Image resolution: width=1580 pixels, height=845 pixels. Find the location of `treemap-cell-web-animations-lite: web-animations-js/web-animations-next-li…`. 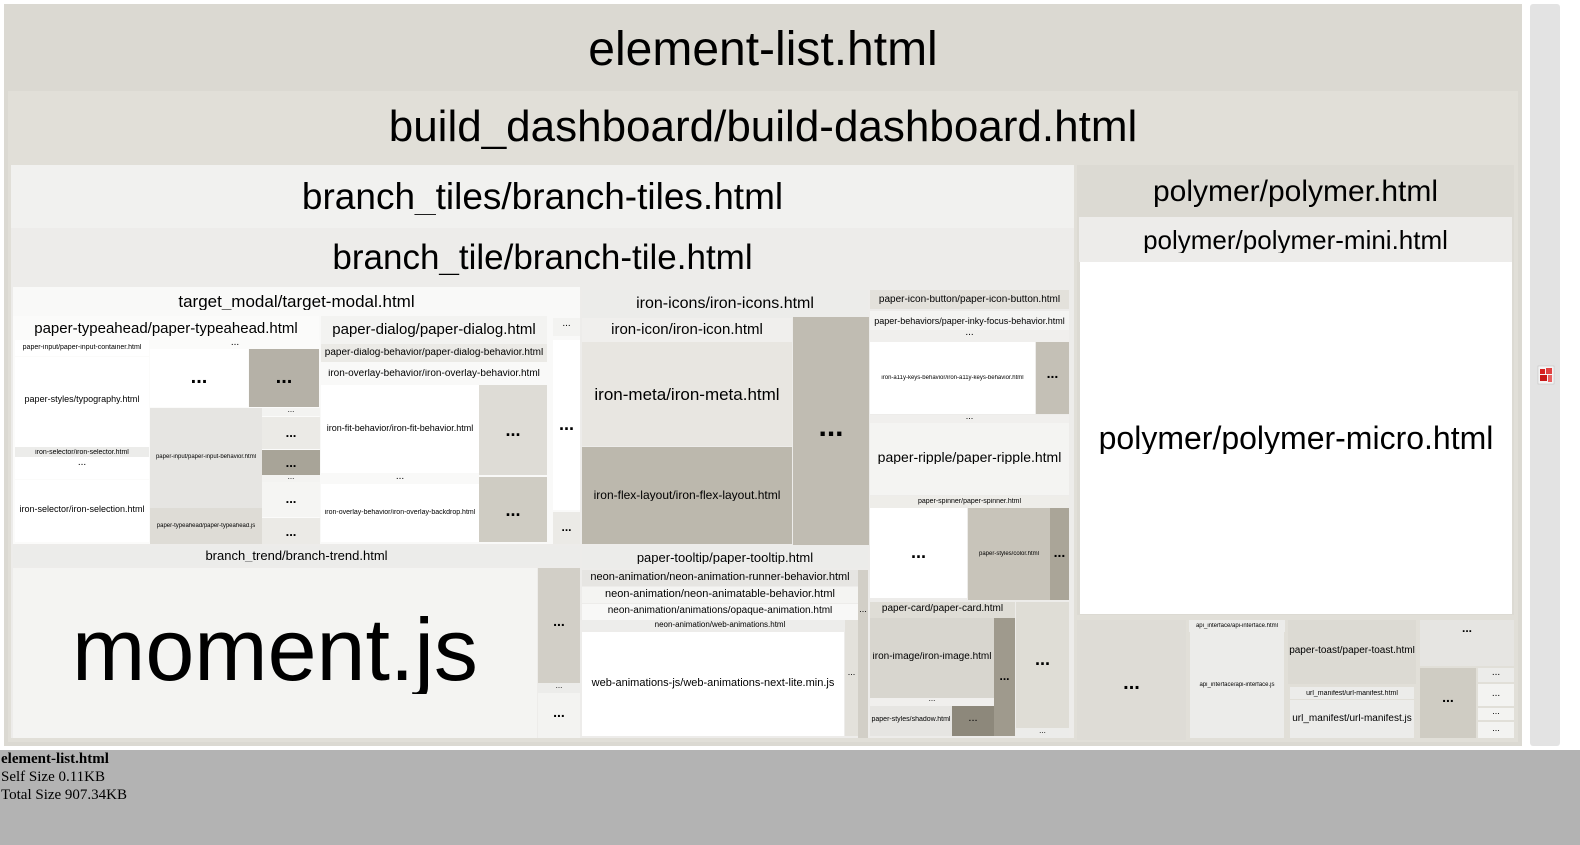

treemap-cell-web-animations-lite: web-animations-js/web-animations-next-li… is located at coordinates (713, 684).